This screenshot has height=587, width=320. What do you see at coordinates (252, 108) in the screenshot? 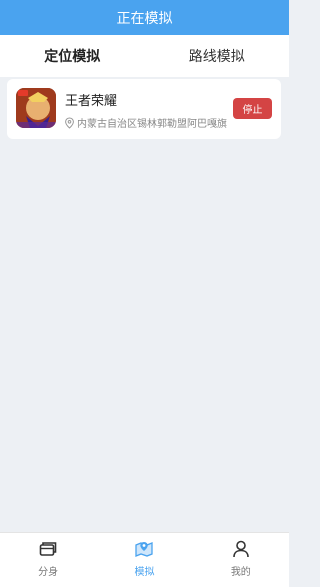
I see `stop-button: 停止` at bounding box center [252, 108].